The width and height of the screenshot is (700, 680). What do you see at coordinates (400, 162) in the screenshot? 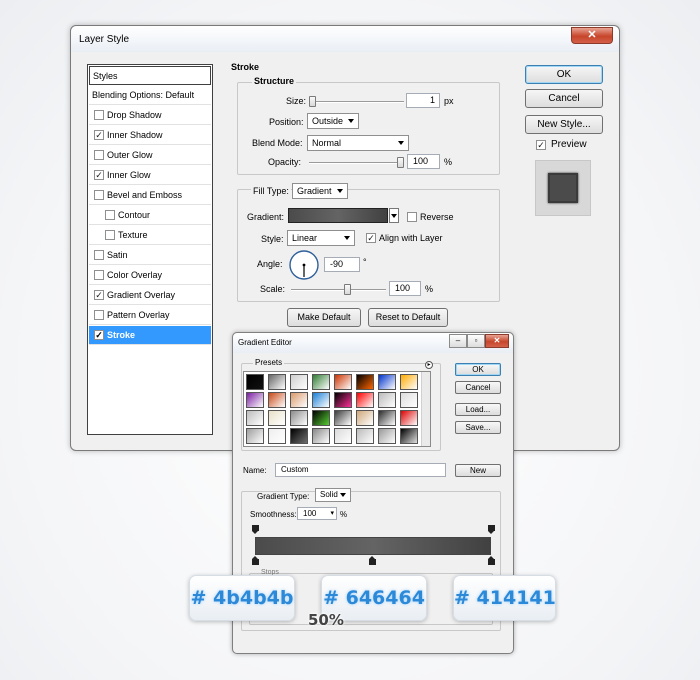
I see `opacity-slider-thumb` at bounding box center [400, 162].